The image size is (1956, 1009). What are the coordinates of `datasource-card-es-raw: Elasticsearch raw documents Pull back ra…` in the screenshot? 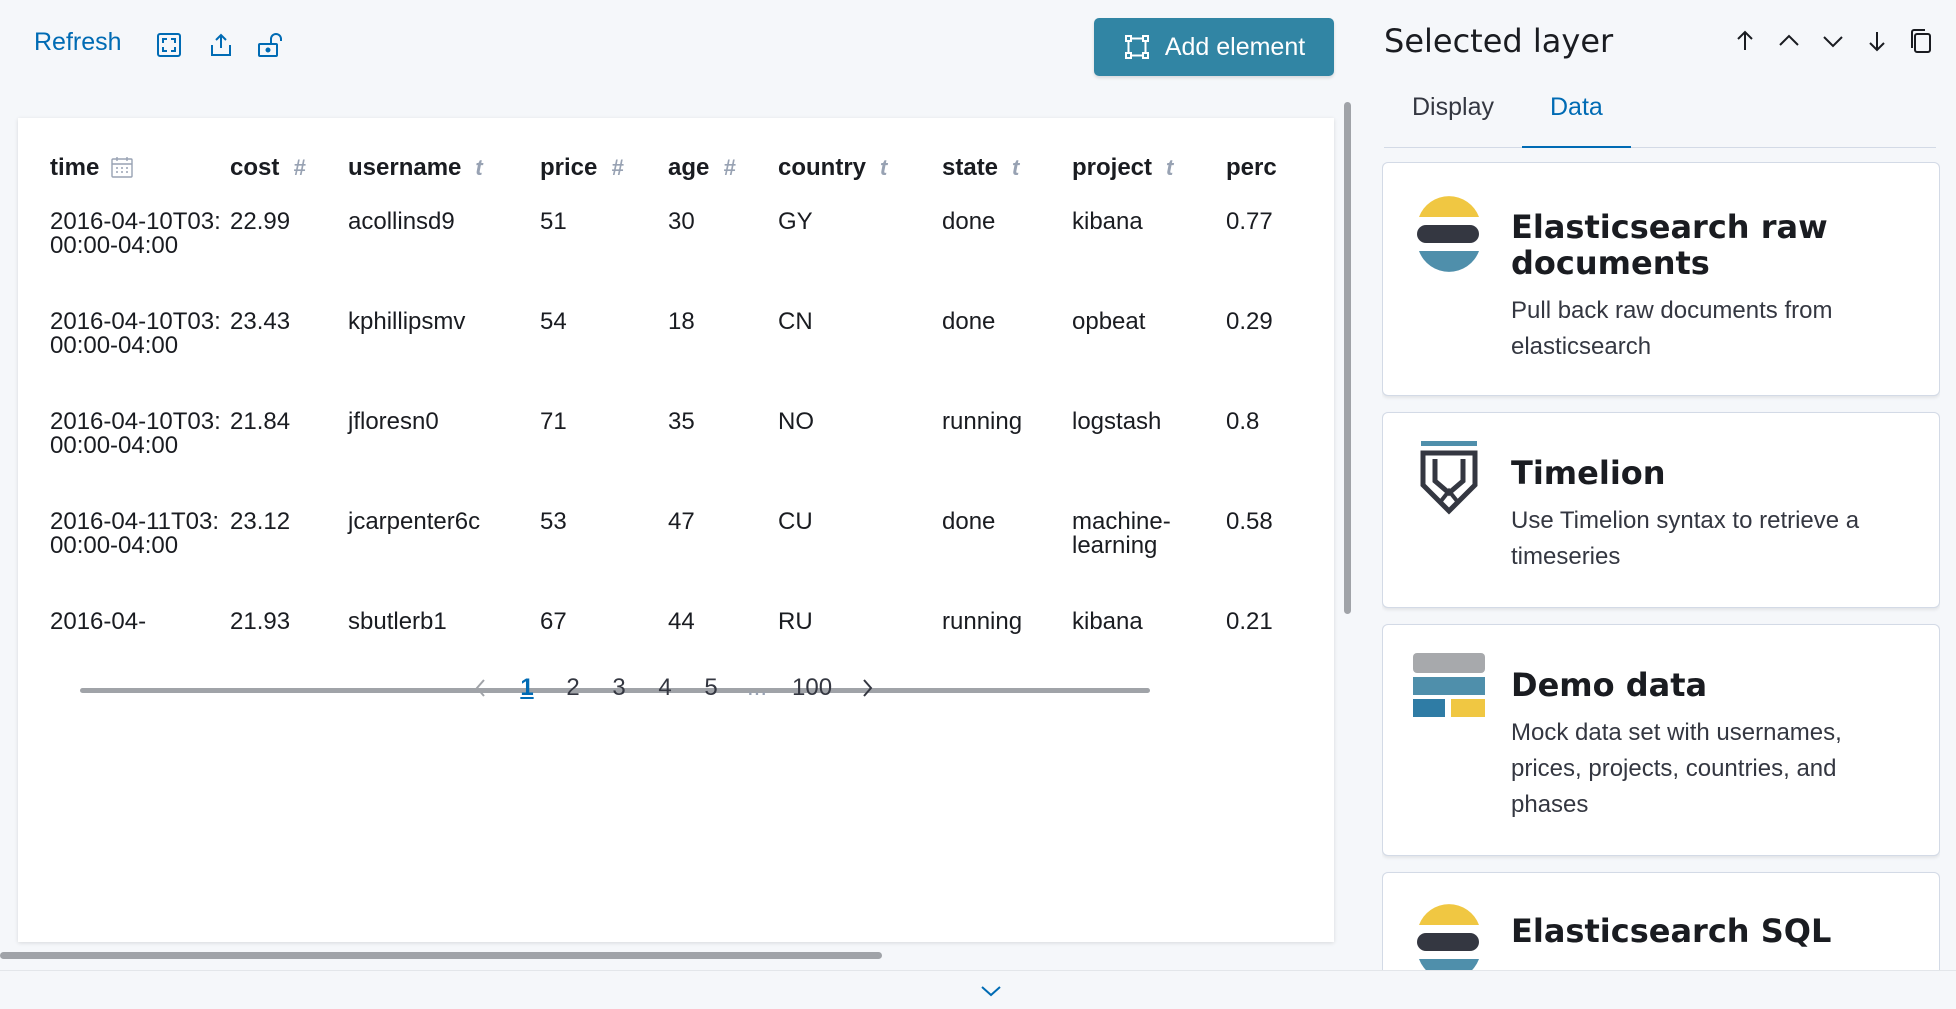 It's located at (1661, 279).